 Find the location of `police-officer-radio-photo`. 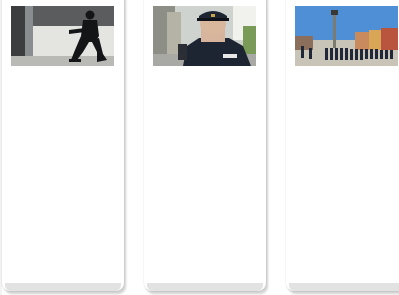

police-officer-radio-photo is located at coordinates (204, 36).